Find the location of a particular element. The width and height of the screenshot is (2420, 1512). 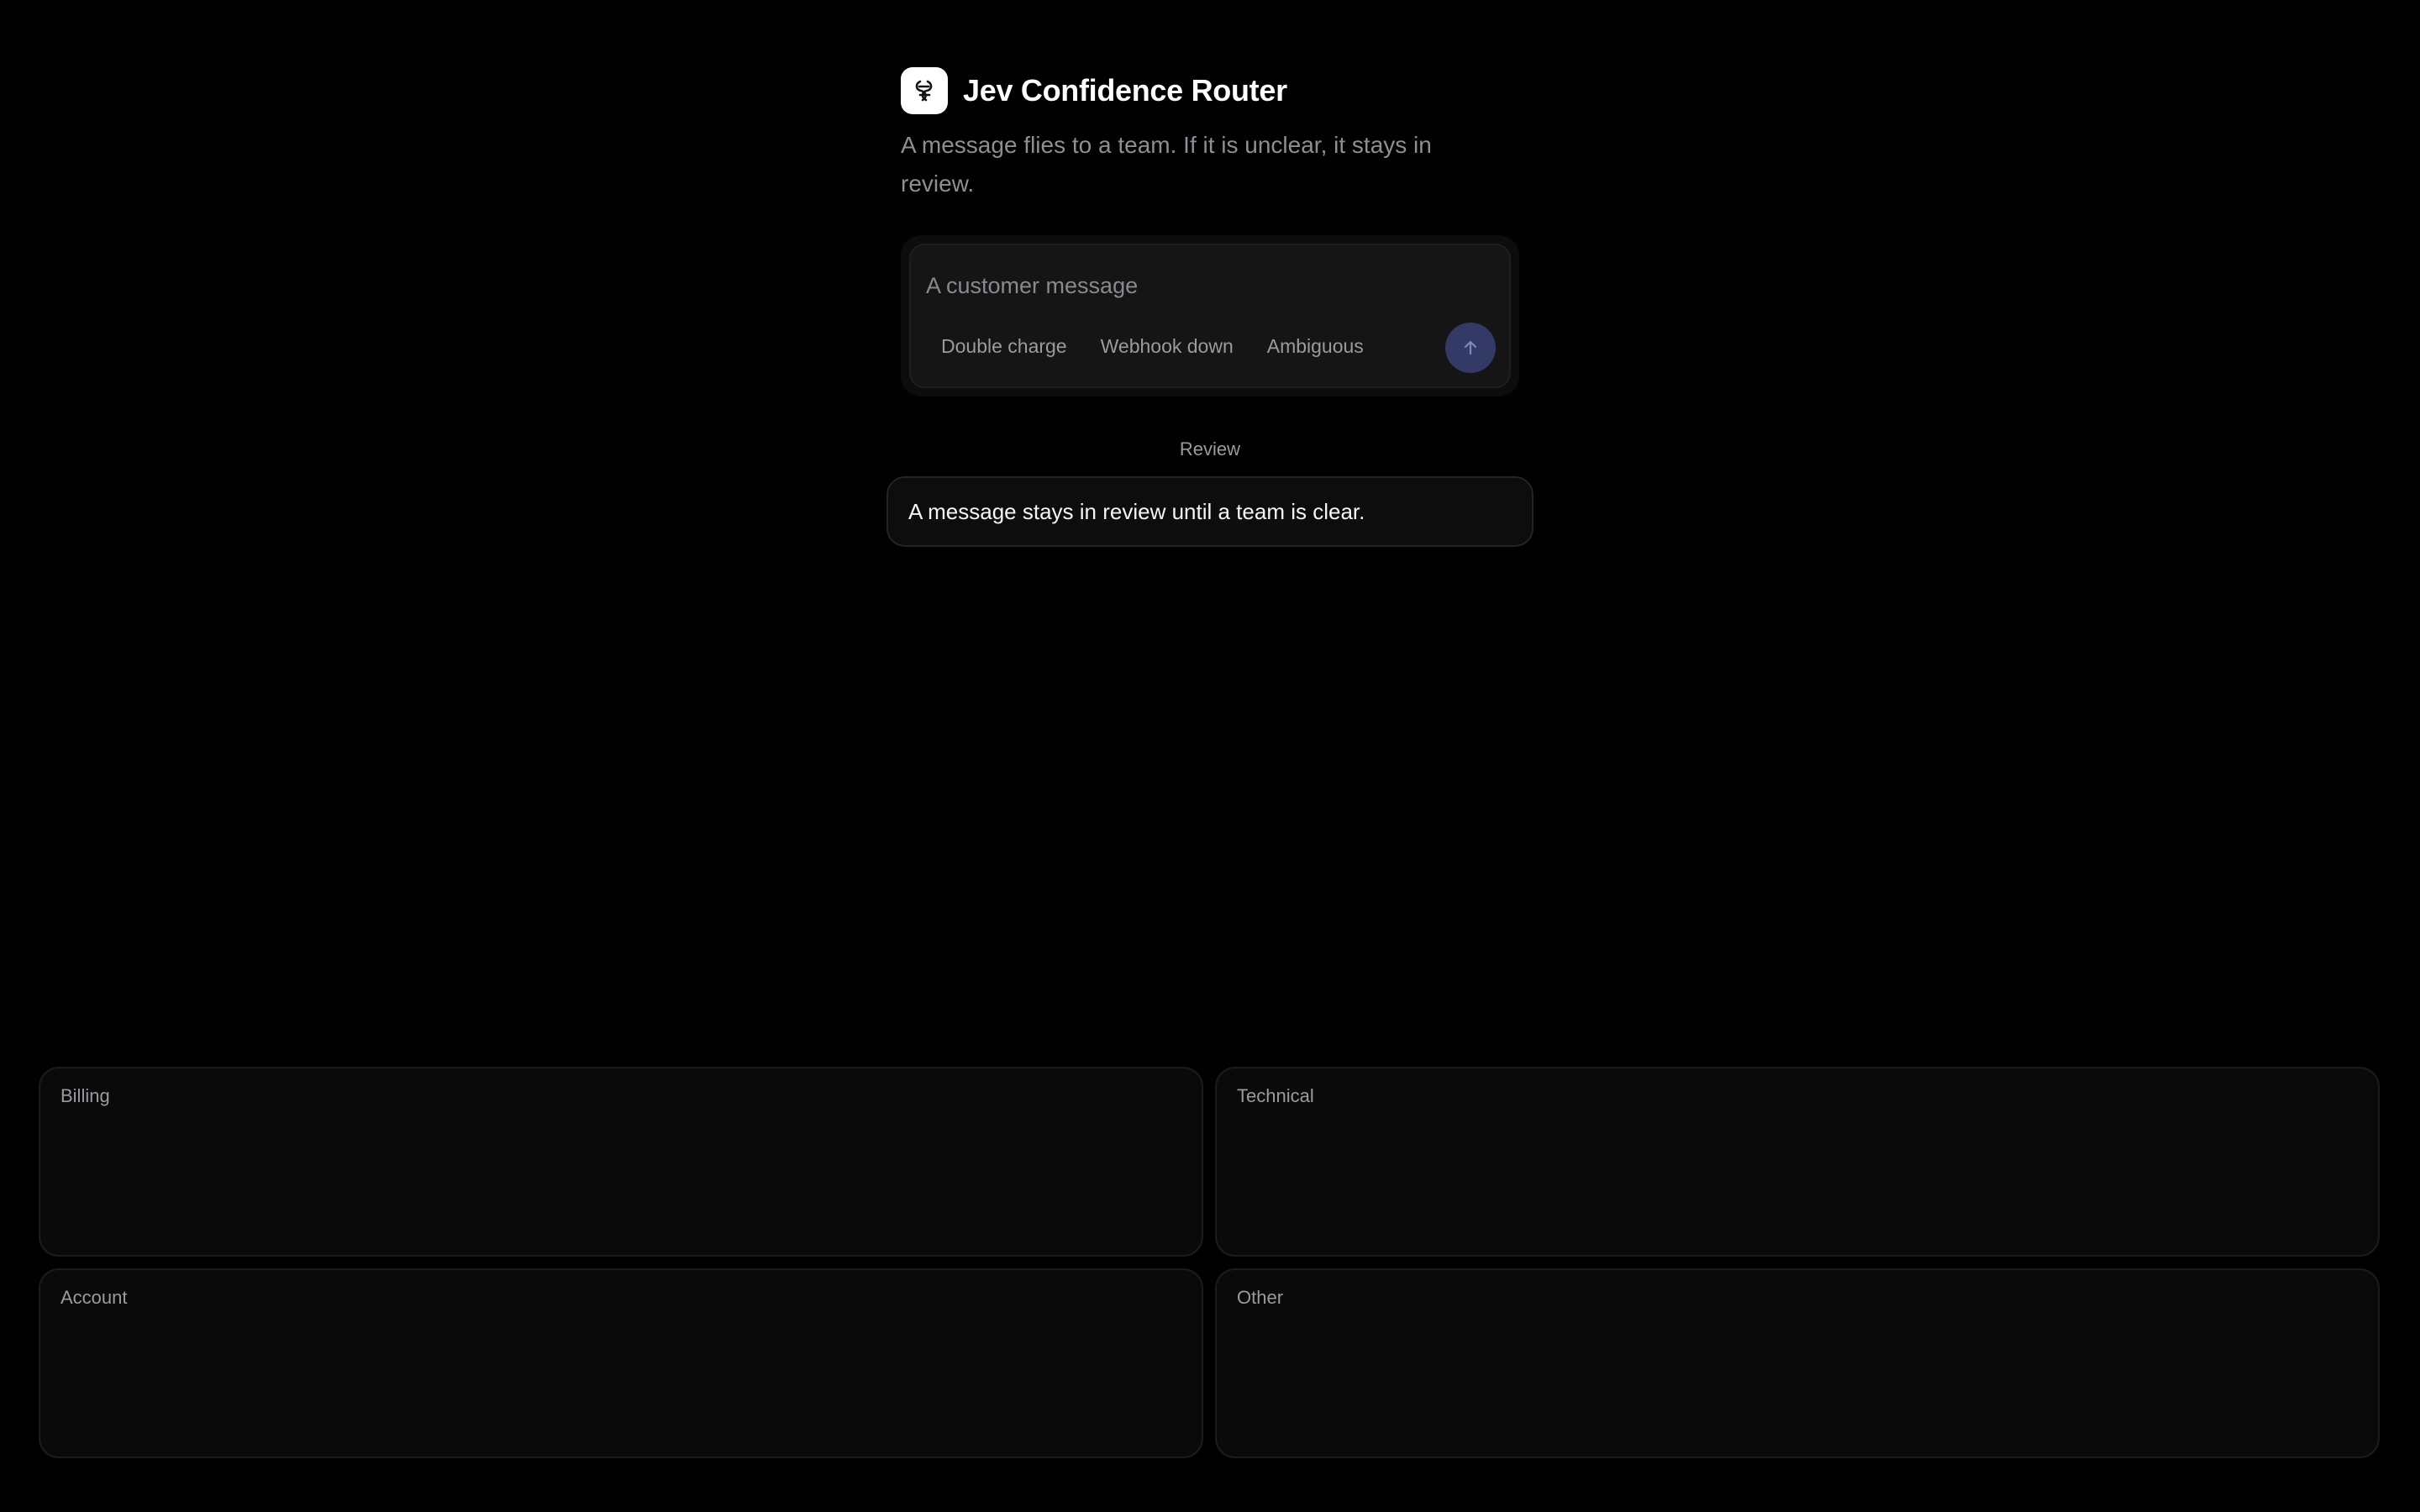

send-button is located at coordinates (1470, 348).